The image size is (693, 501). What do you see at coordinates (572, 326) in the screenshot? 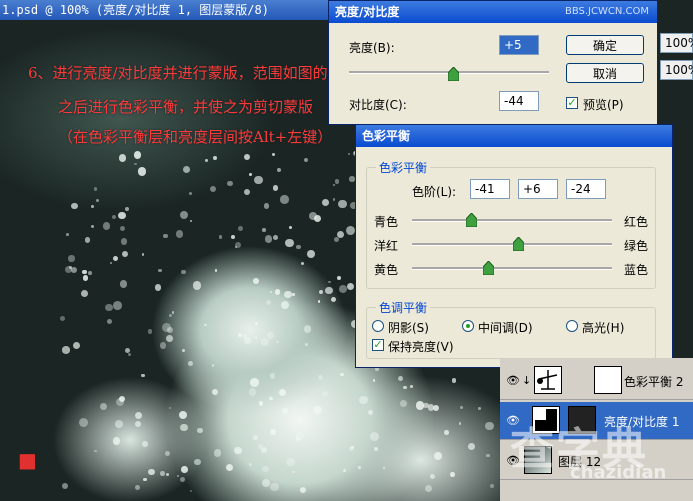
I see `highlights-radio` at bounding box center [572, 326].